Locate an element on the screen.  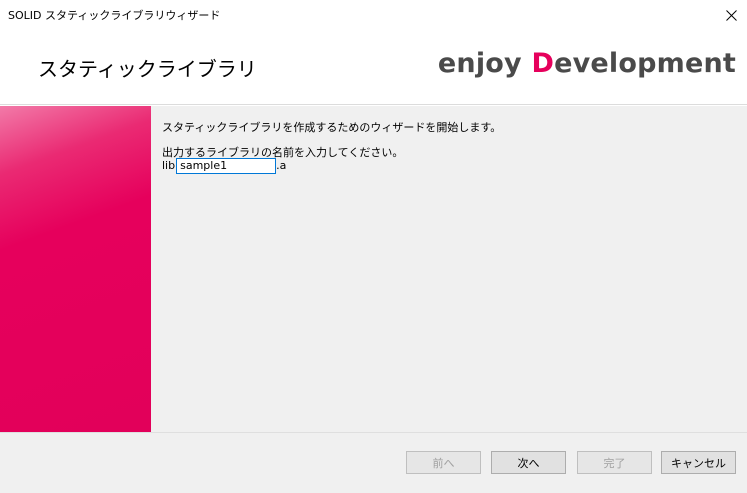
window-title: SOLID スタティックライブラリウィザード is located at coordinates (114, 15).